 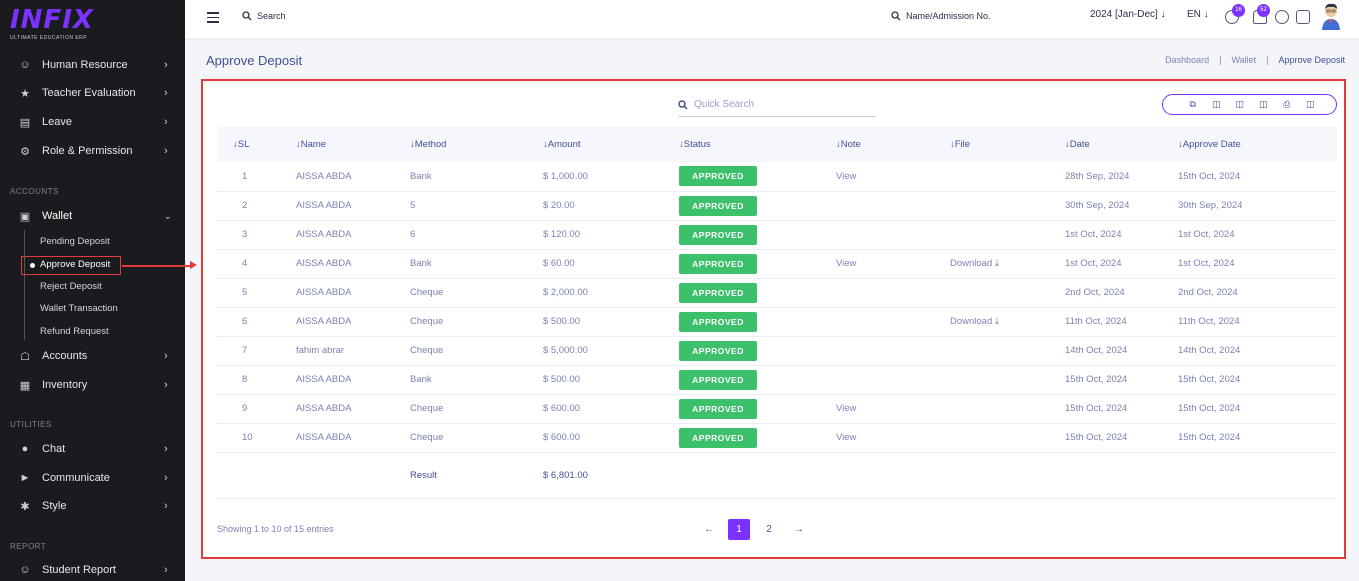 I want to click on column-header-name: ↓Name, so click(x=337, y=144).